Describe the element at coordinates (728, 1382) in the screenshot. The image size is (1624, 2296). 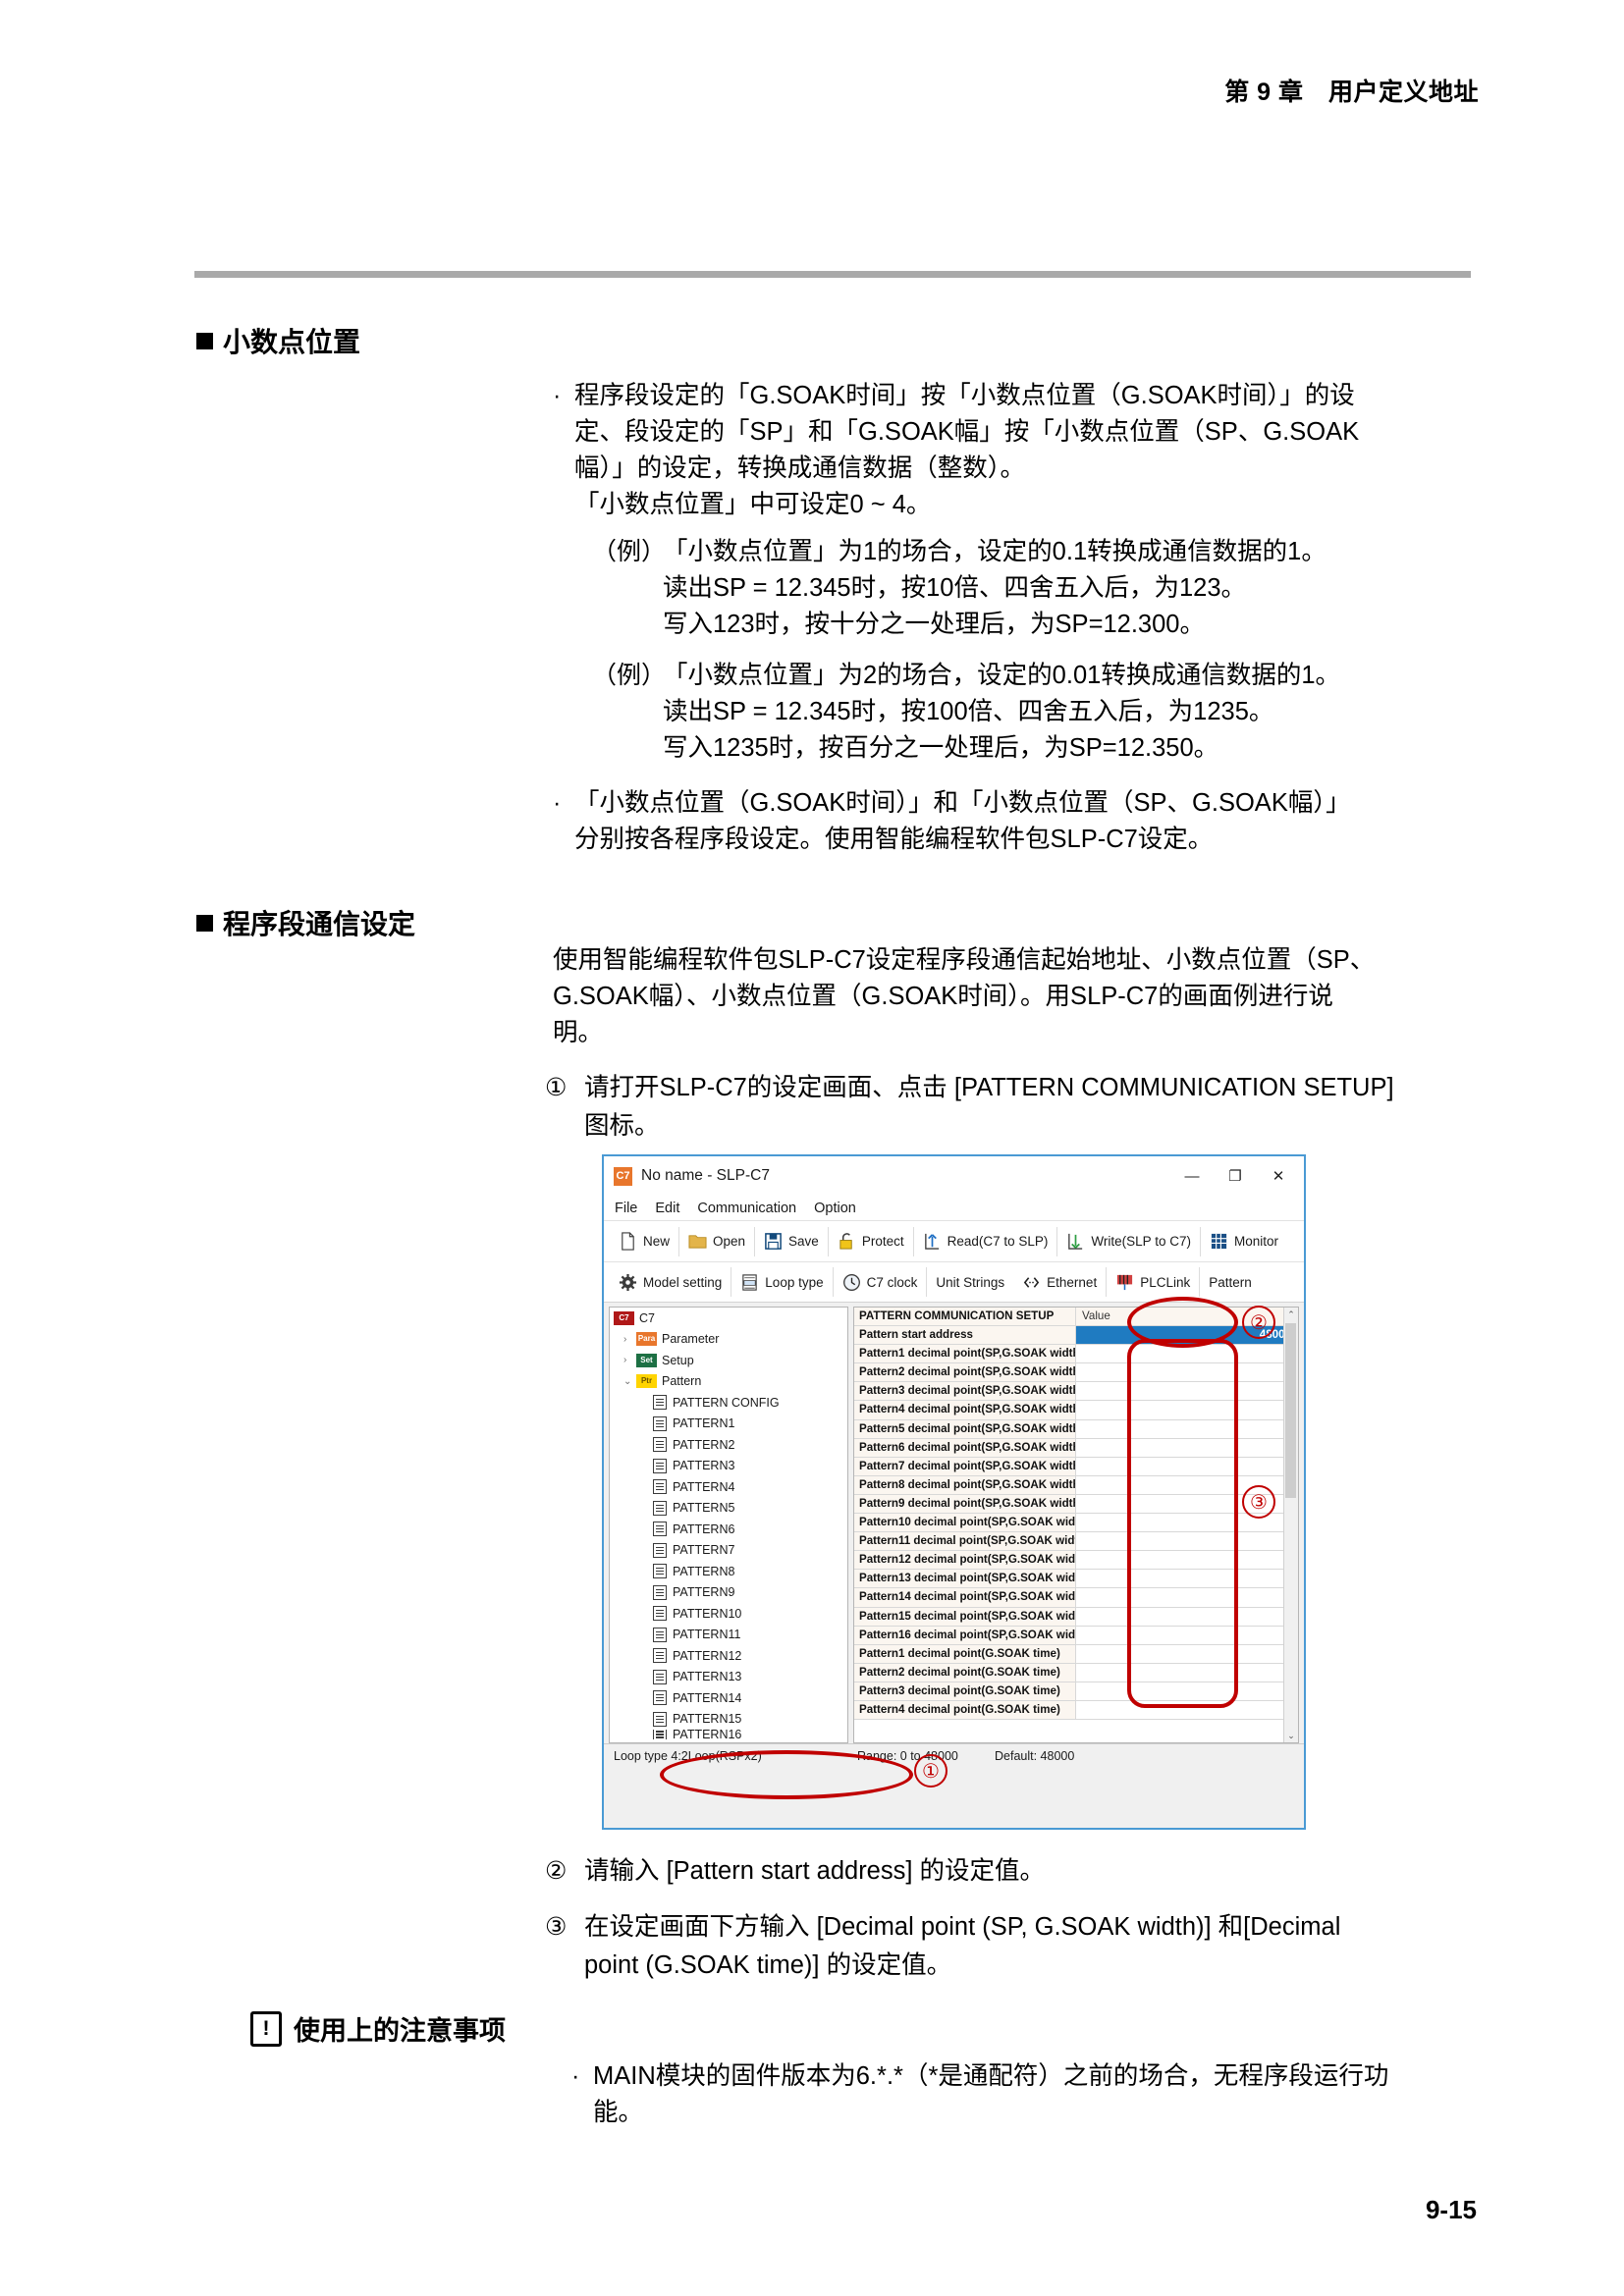
I see `tree-node-pattern: ⌄ Ptr Pattern` at that location.